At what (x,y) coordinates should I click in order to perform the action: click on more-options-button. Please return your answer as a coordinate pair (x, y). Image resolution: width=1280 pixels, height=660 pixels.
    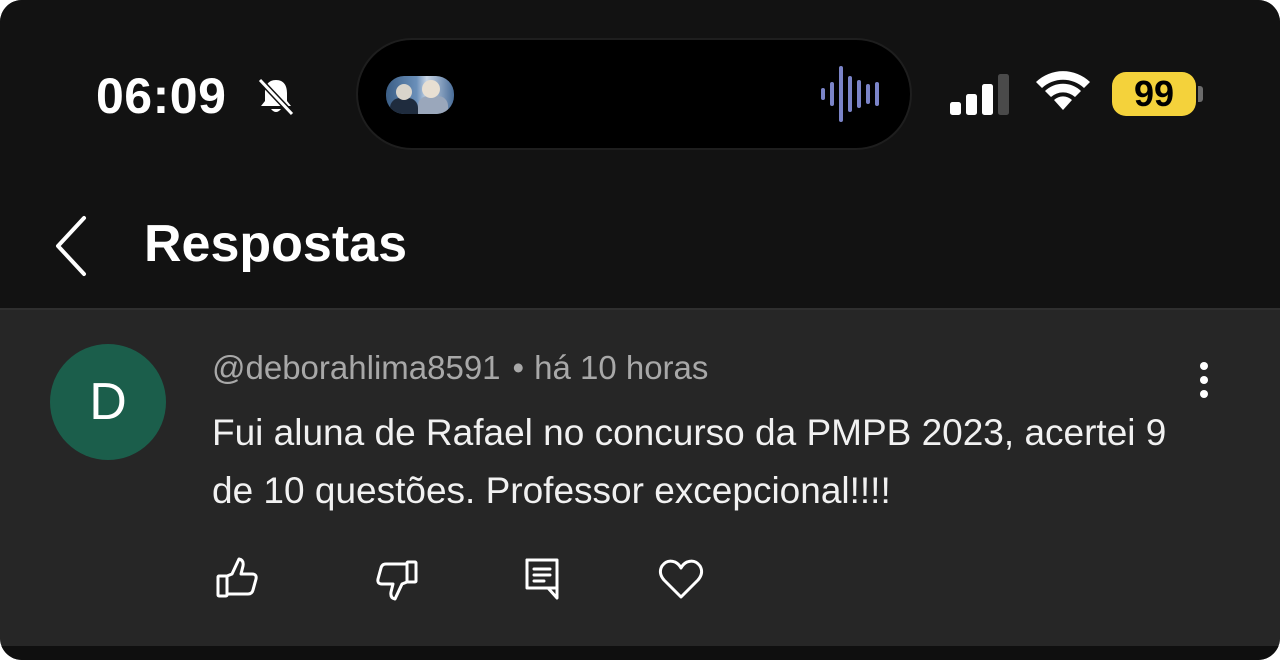
    Looking at the image, I should click on (1204, 380).